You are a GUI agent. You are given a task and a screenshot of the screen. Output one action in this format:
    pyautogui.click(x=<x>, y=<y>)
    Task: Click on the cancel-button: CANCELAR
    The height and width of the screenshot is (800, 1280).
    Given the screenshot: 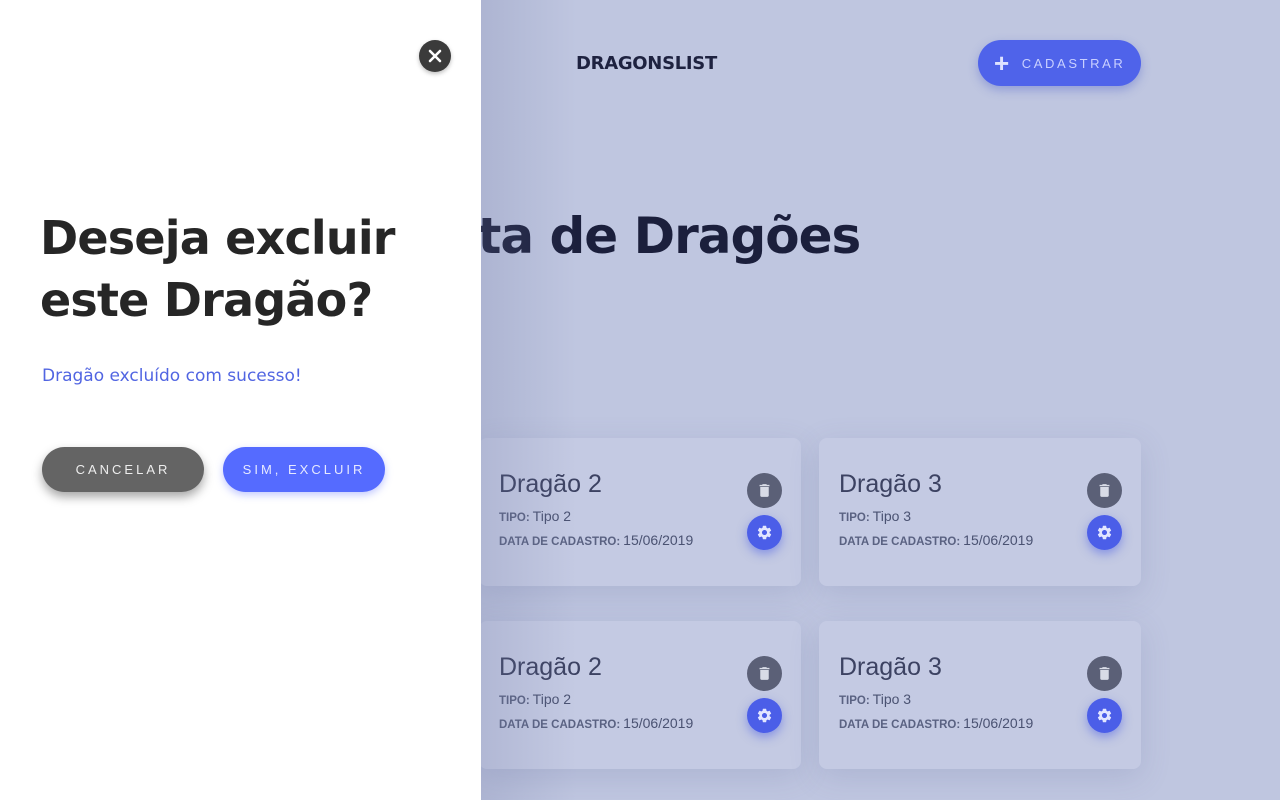 What is the action you would take?
    pyautogui.click(x=123, y=469)
    